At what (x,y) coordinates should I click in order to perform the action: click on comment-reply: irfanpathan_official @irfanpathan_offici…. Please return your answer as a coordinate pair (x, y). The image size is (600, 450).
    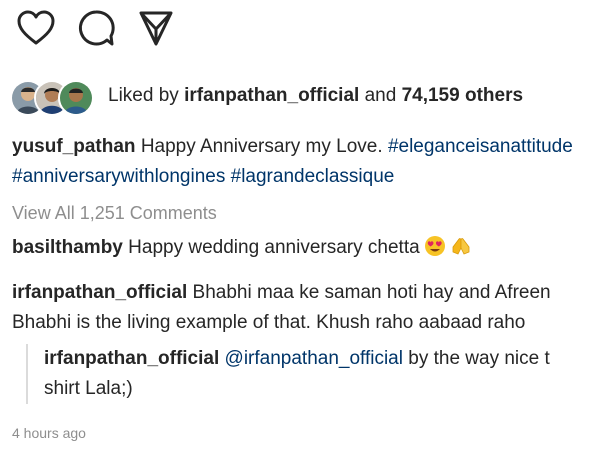
    Looking at the image, I should click on (313, 374).